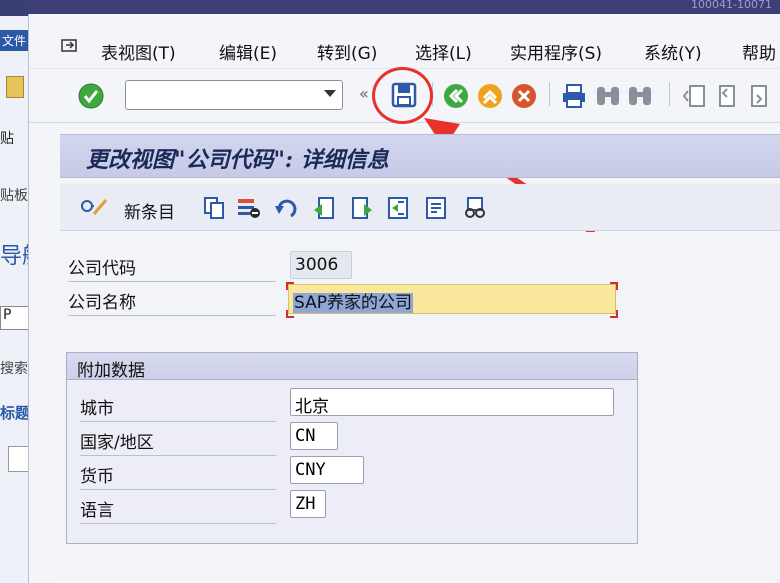 Image resolution: width=780 pixels, height=583 pixels. Describe the element at coordinates (321, 265) in the screenshot. I see `company-code-field: 3006` at that location.